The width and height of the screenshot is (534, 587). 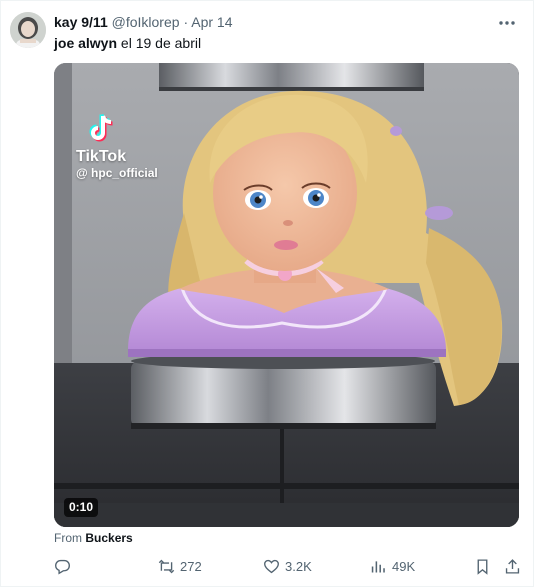 I want to click on tweet-date: Apr 14, so click(x=211, y=22).